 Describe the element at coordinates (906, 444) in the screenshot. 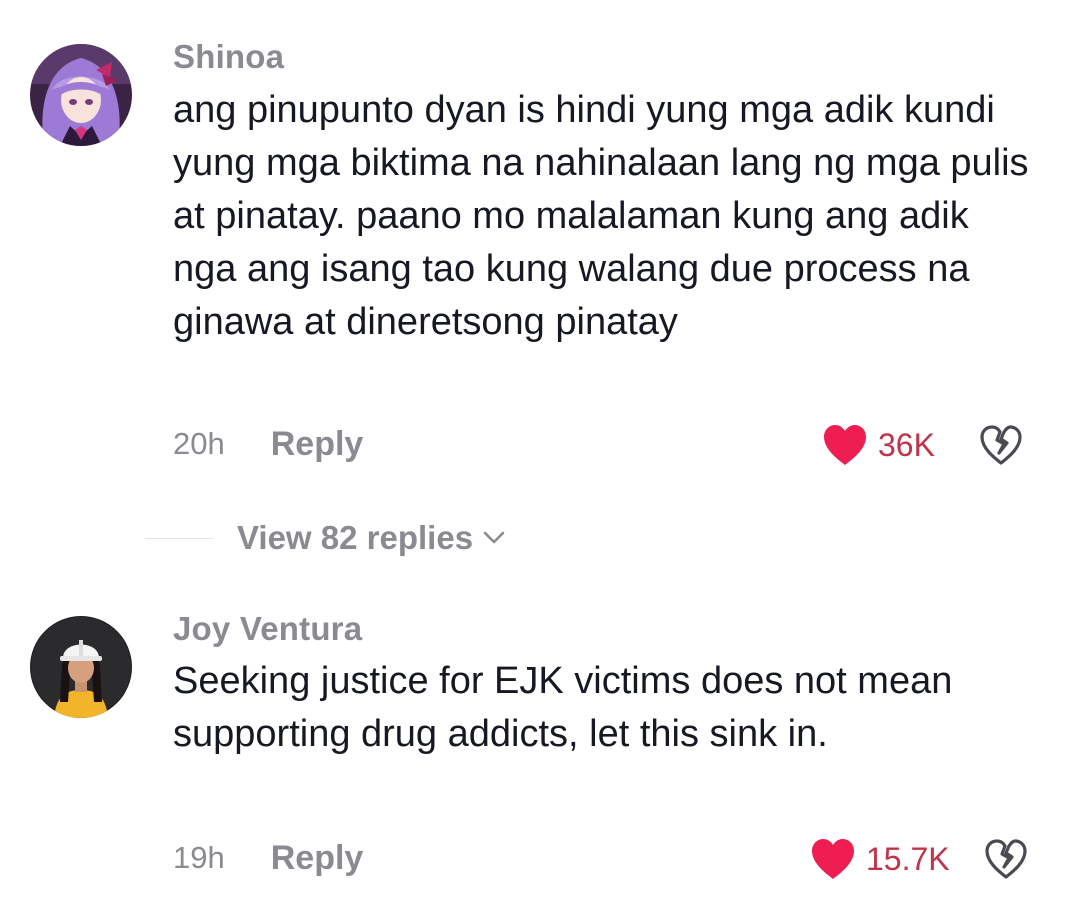

I see `like-count: 36K` at that location.